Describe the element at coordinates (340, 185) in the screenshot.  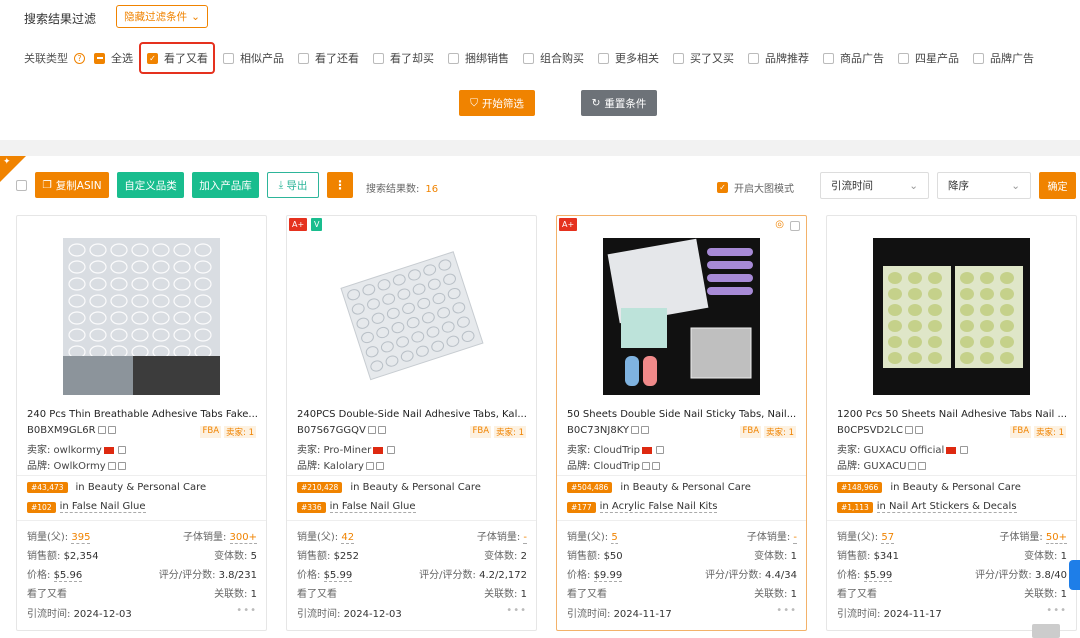
I see `more-options-button: ⋮` at that location.